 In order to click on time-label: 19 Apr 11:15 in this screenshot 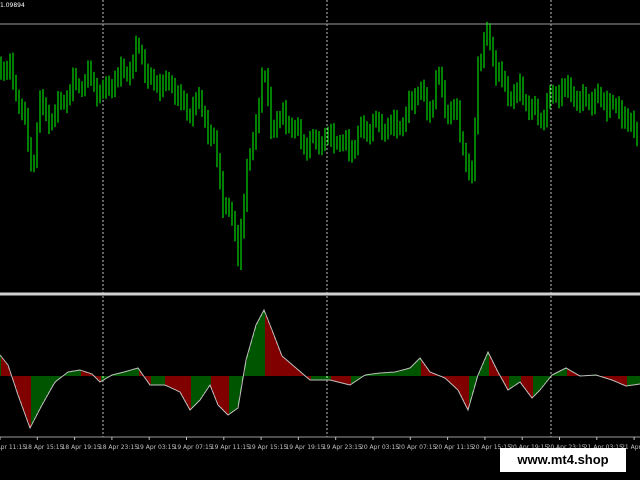, I will do `click(230, 447)`.